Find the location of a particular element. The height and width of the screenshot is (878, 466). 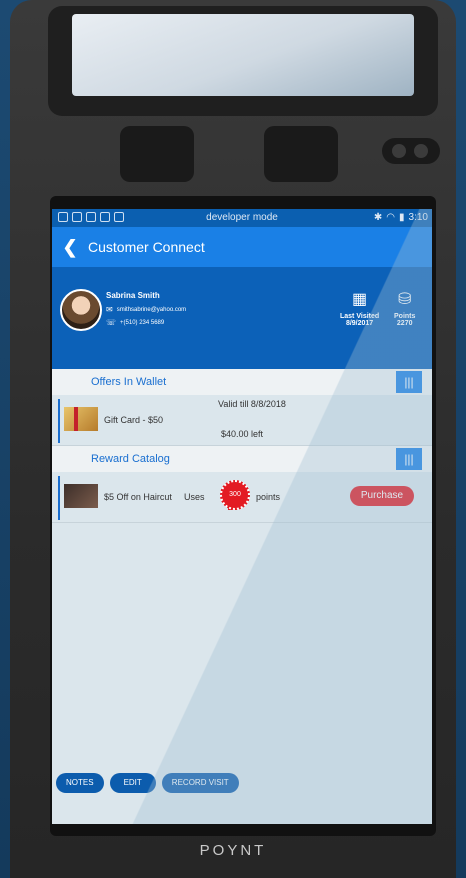

action-bar: NOTES EDIT RECORD VISIT is located at coordinates (147, 783).